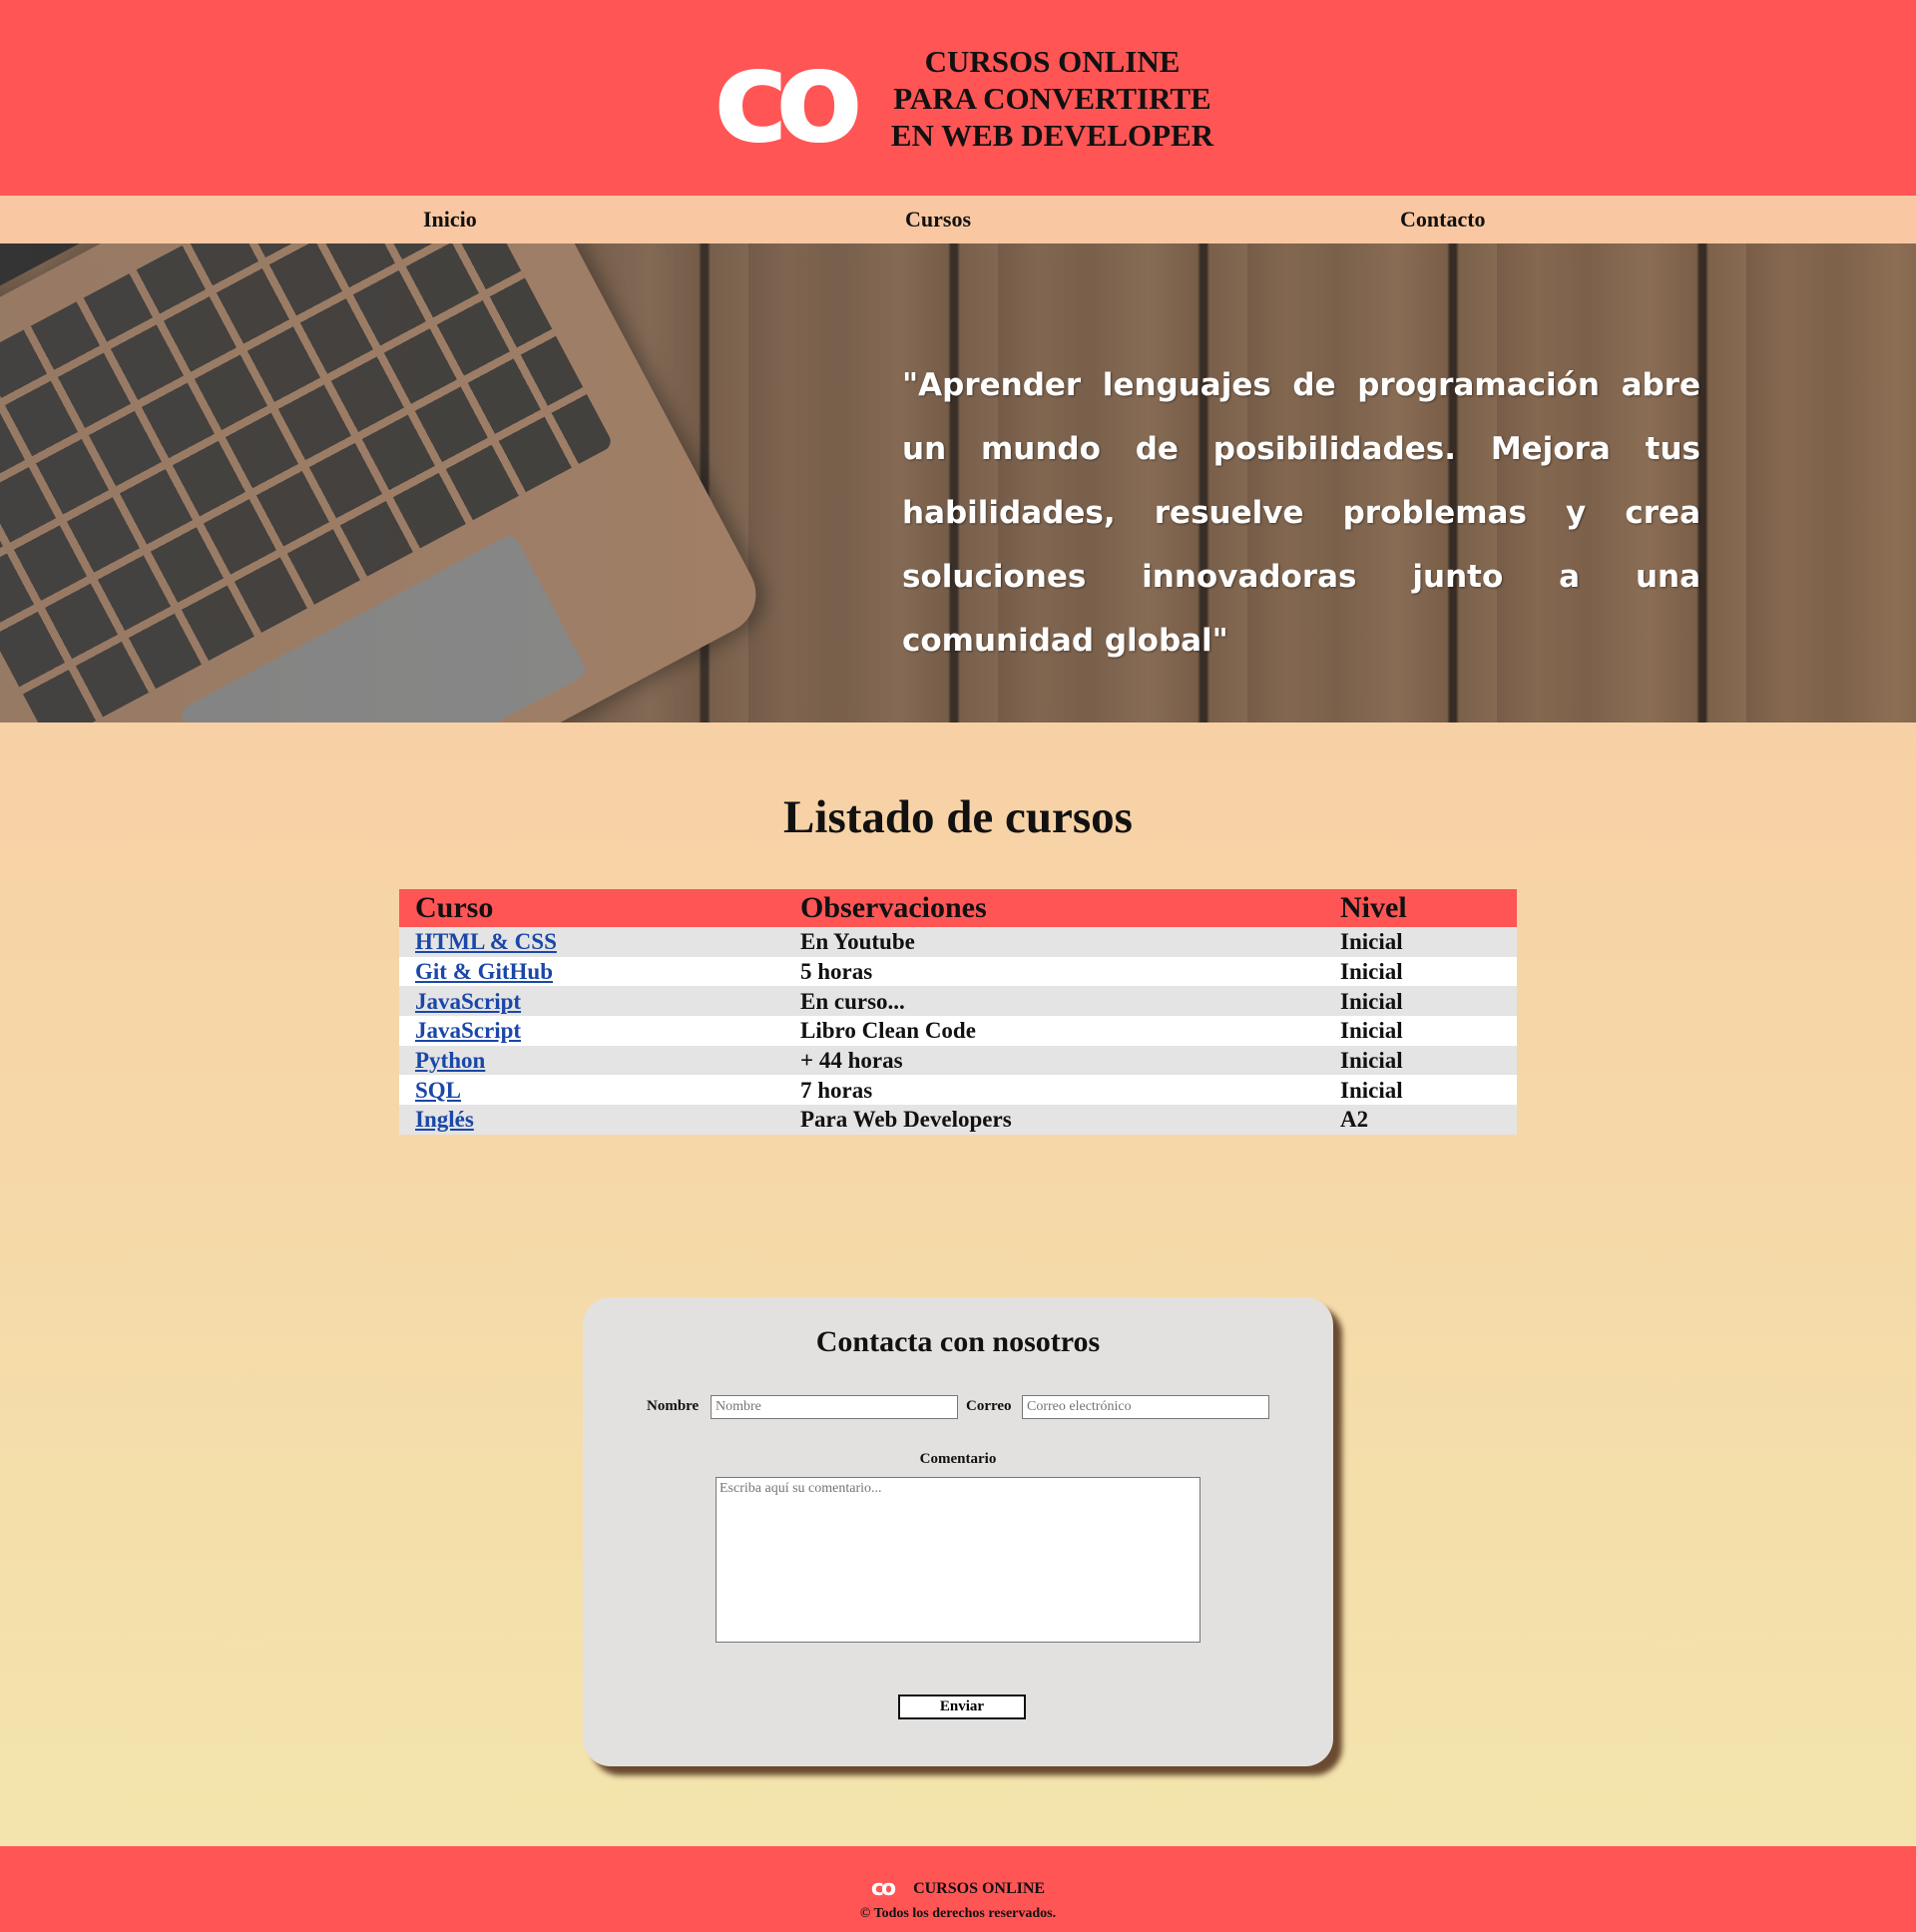 This screenshot has height=1932, width=1916. Describe the element at coordinates (782, 98) in the screenshot. I see `logo: co` at that location.